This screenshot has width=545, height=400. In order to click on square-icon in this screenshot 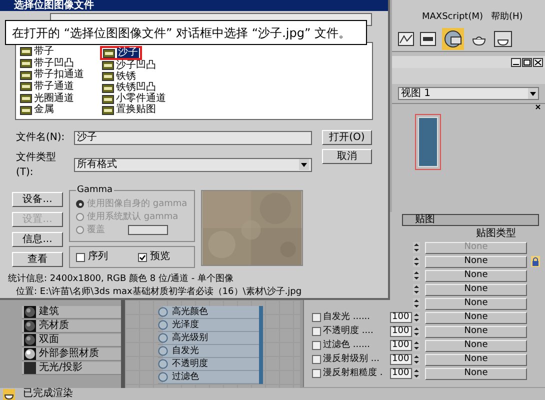, I will do `click(30, 368)`.